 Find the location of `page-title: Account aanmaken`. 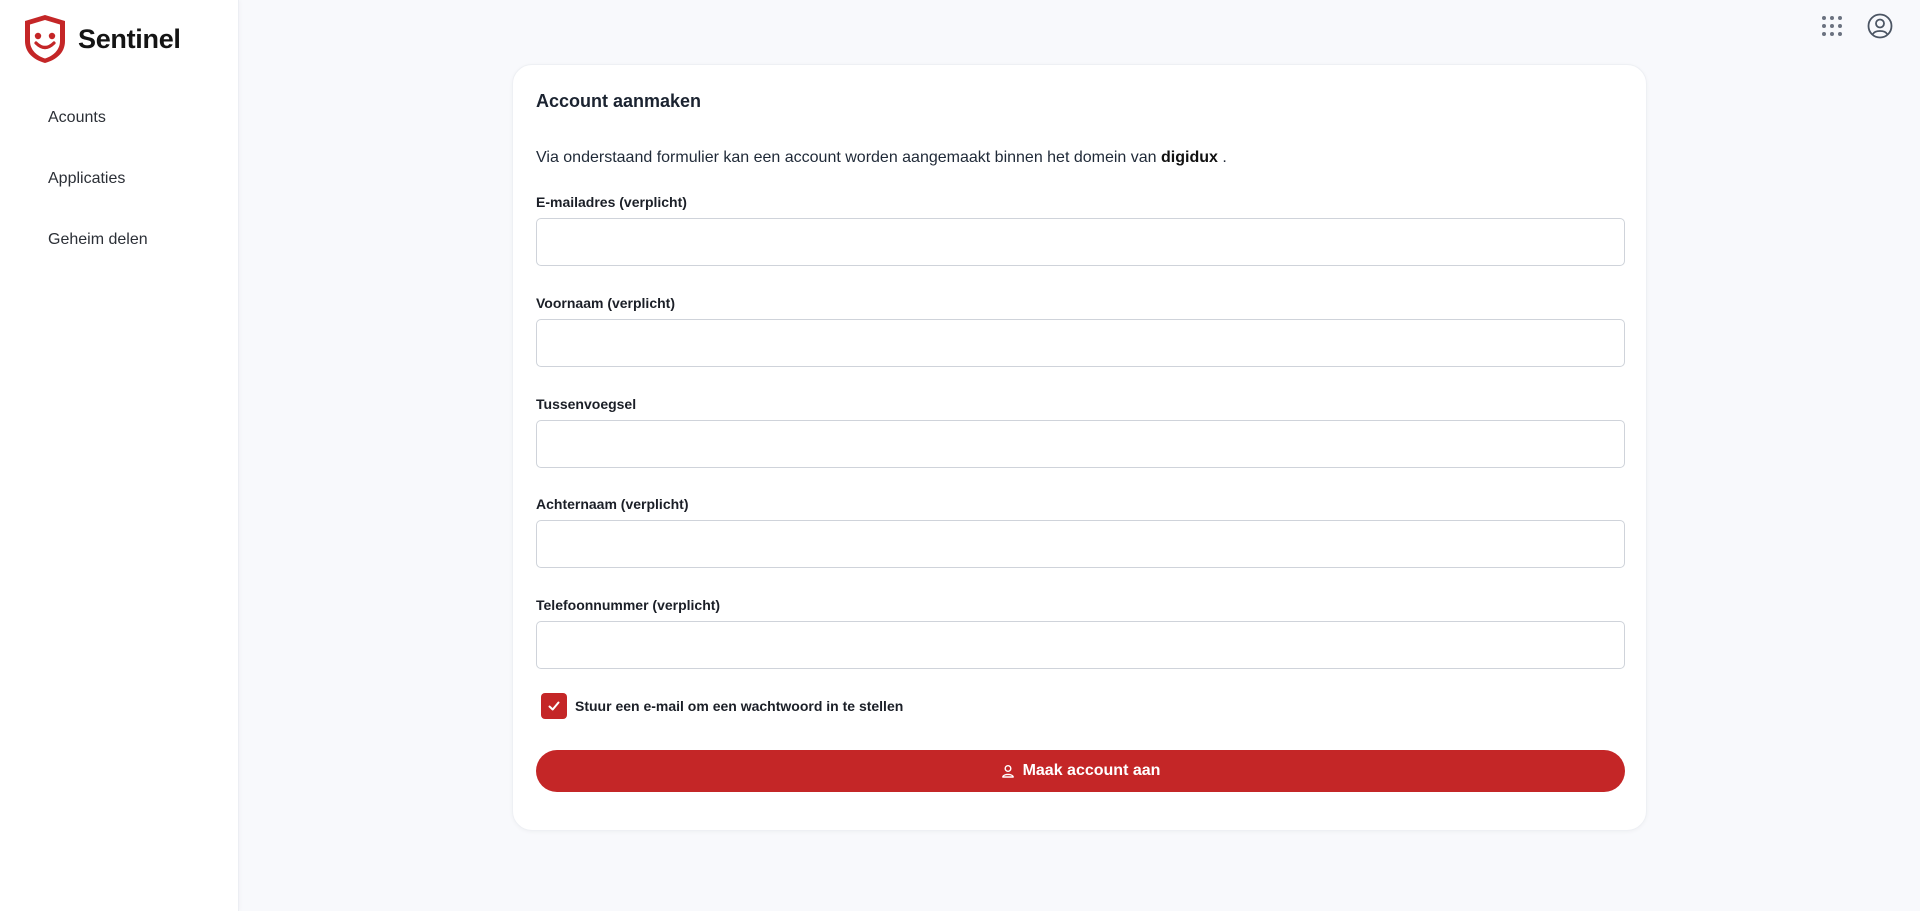

page-title: Account aanmaken is located at coordinates (619, 101).